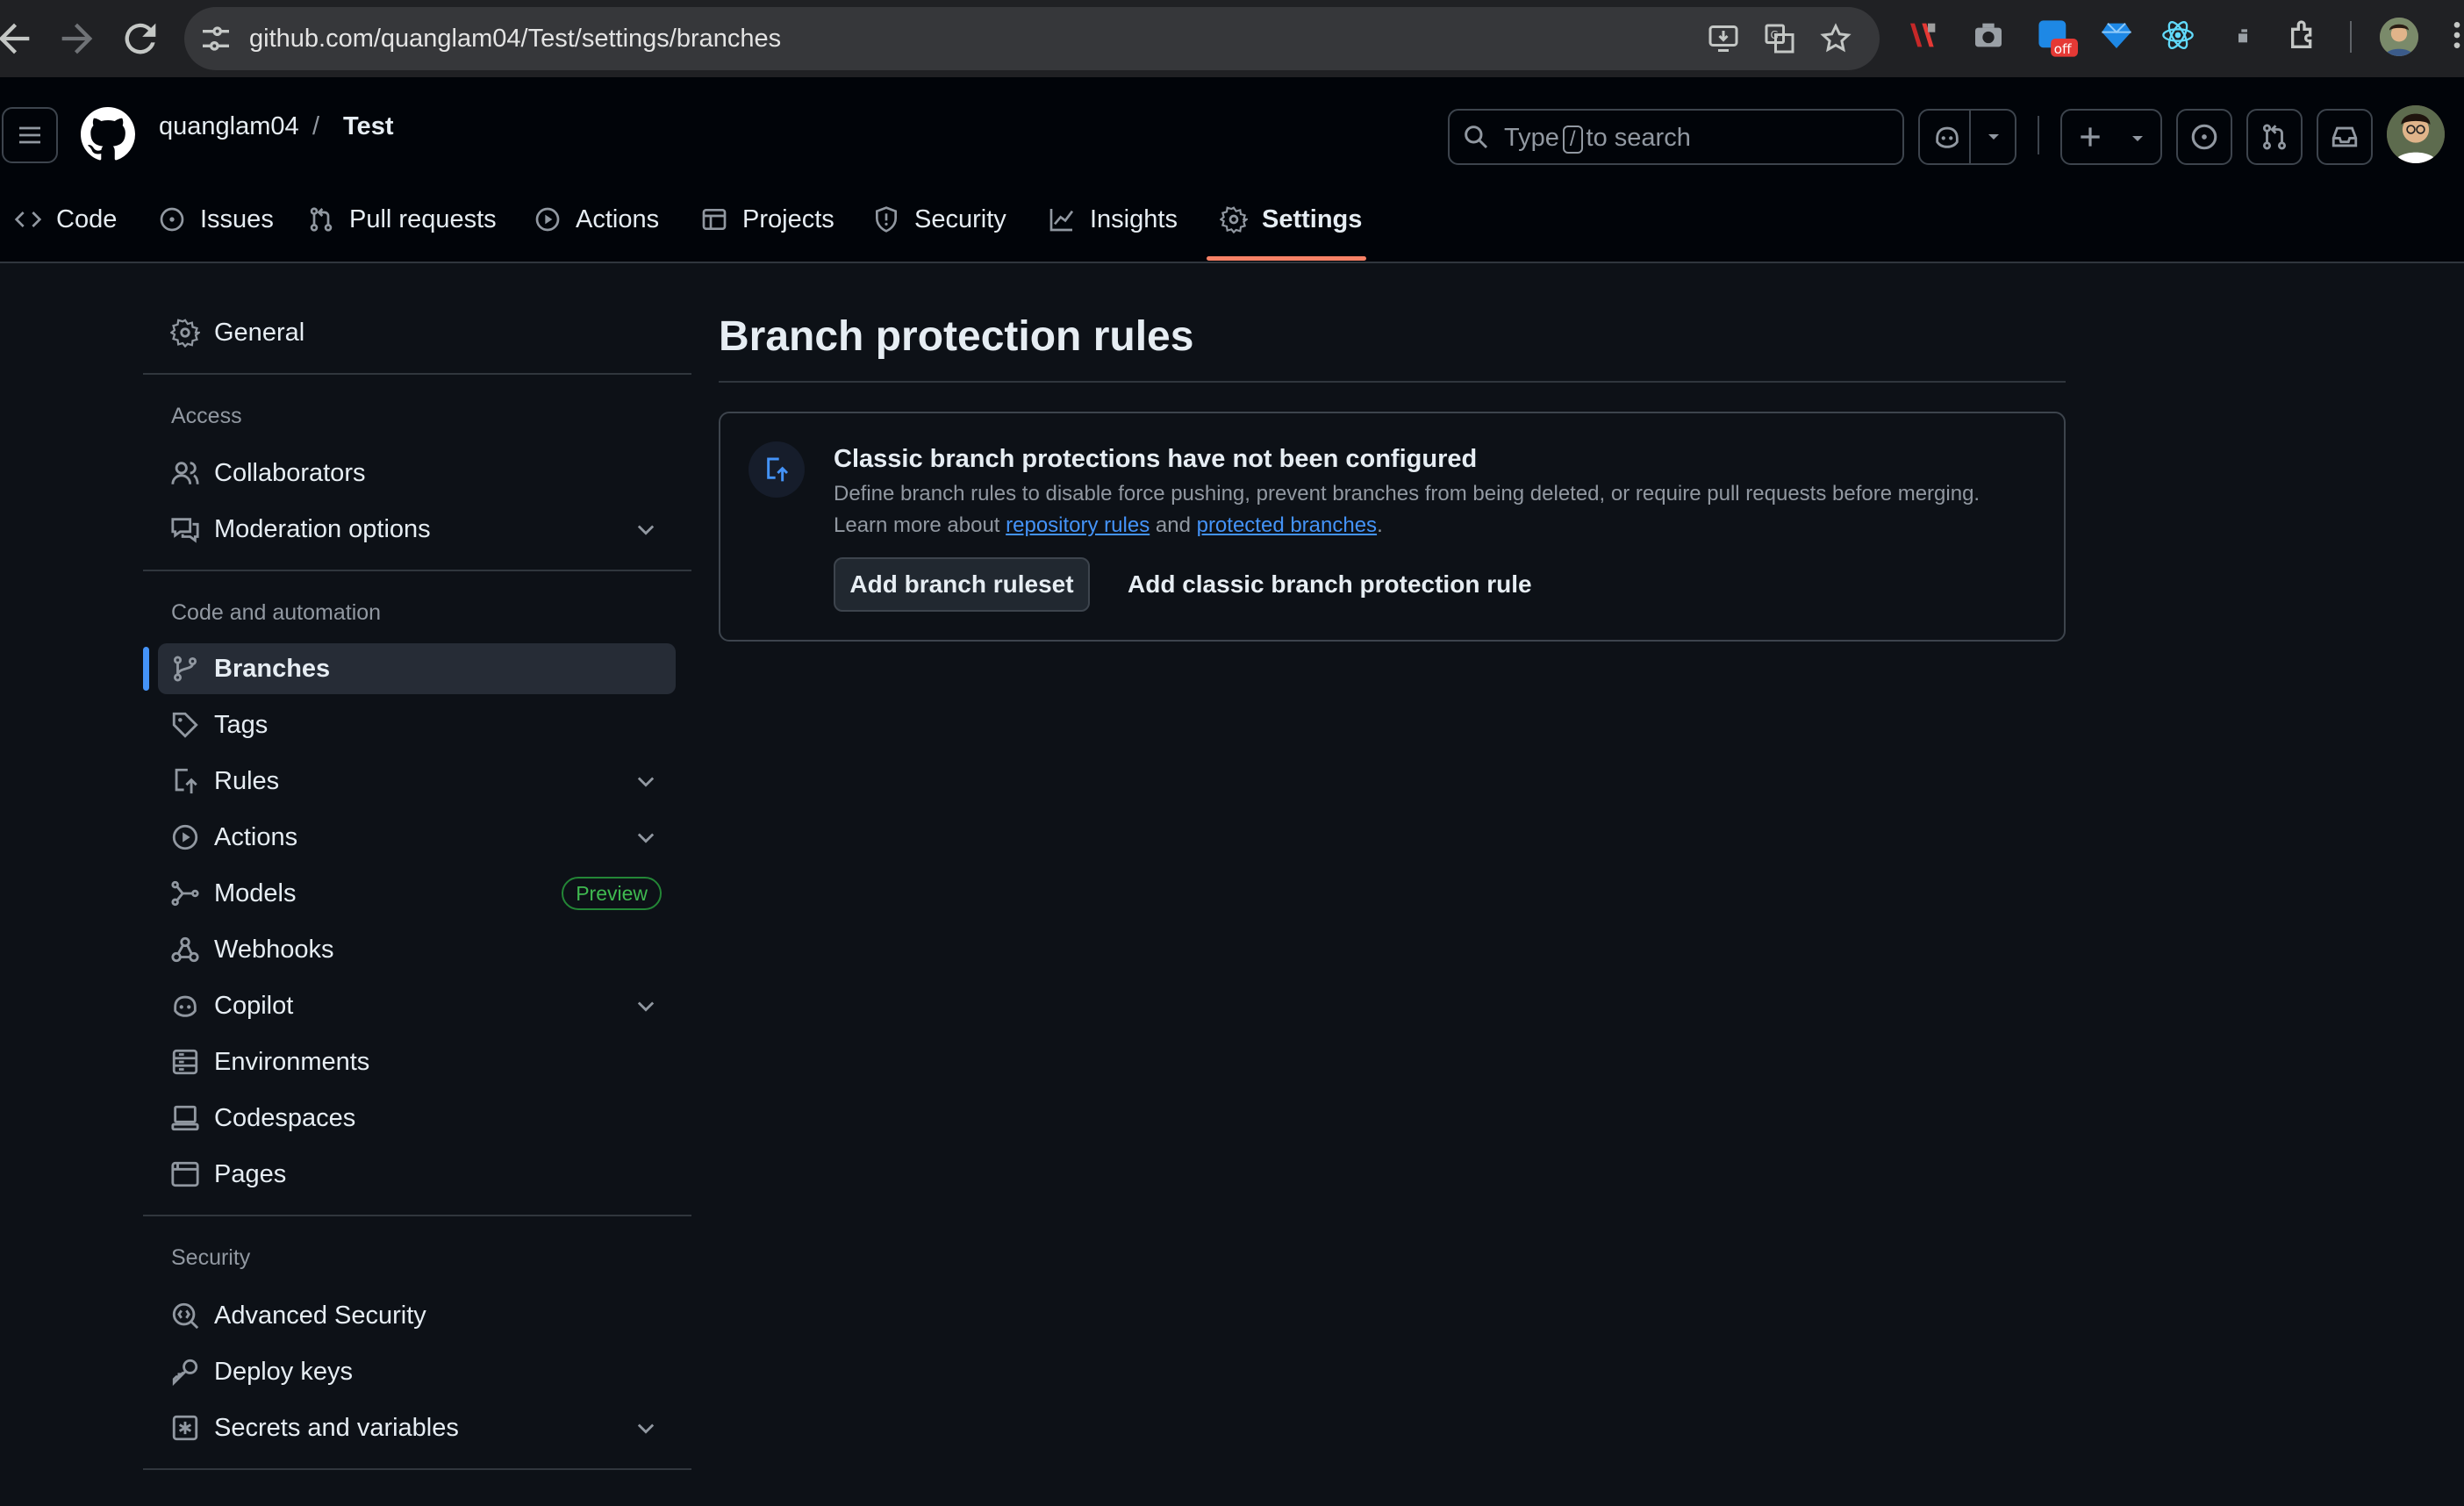  What do you see at coordinates (18, 38) in the screenshot?
I see `back-icon` at bounding box center [18, 38].